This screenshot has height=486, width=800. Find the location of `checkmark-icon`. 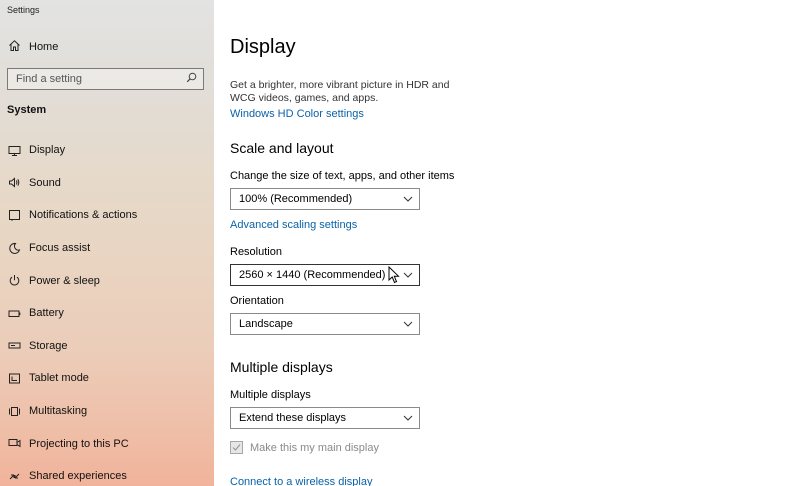

checkmark-icon is located at coordinates (236, 447).